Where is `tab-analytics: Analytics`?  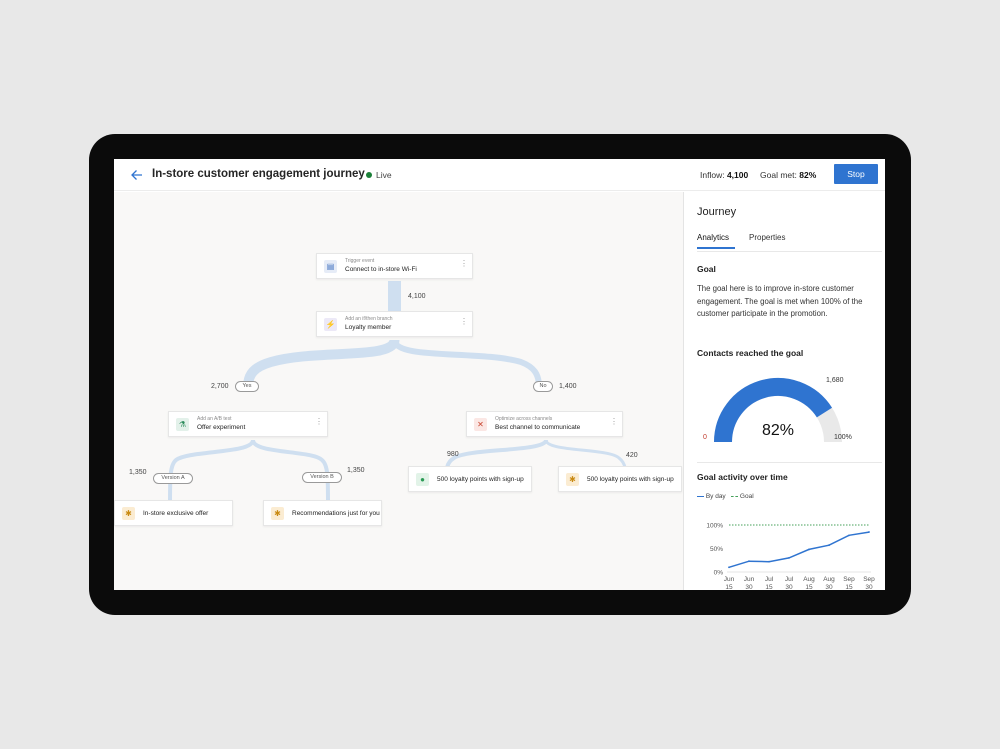 tab-analytics: Analytics is located at coordinates (713, 237).